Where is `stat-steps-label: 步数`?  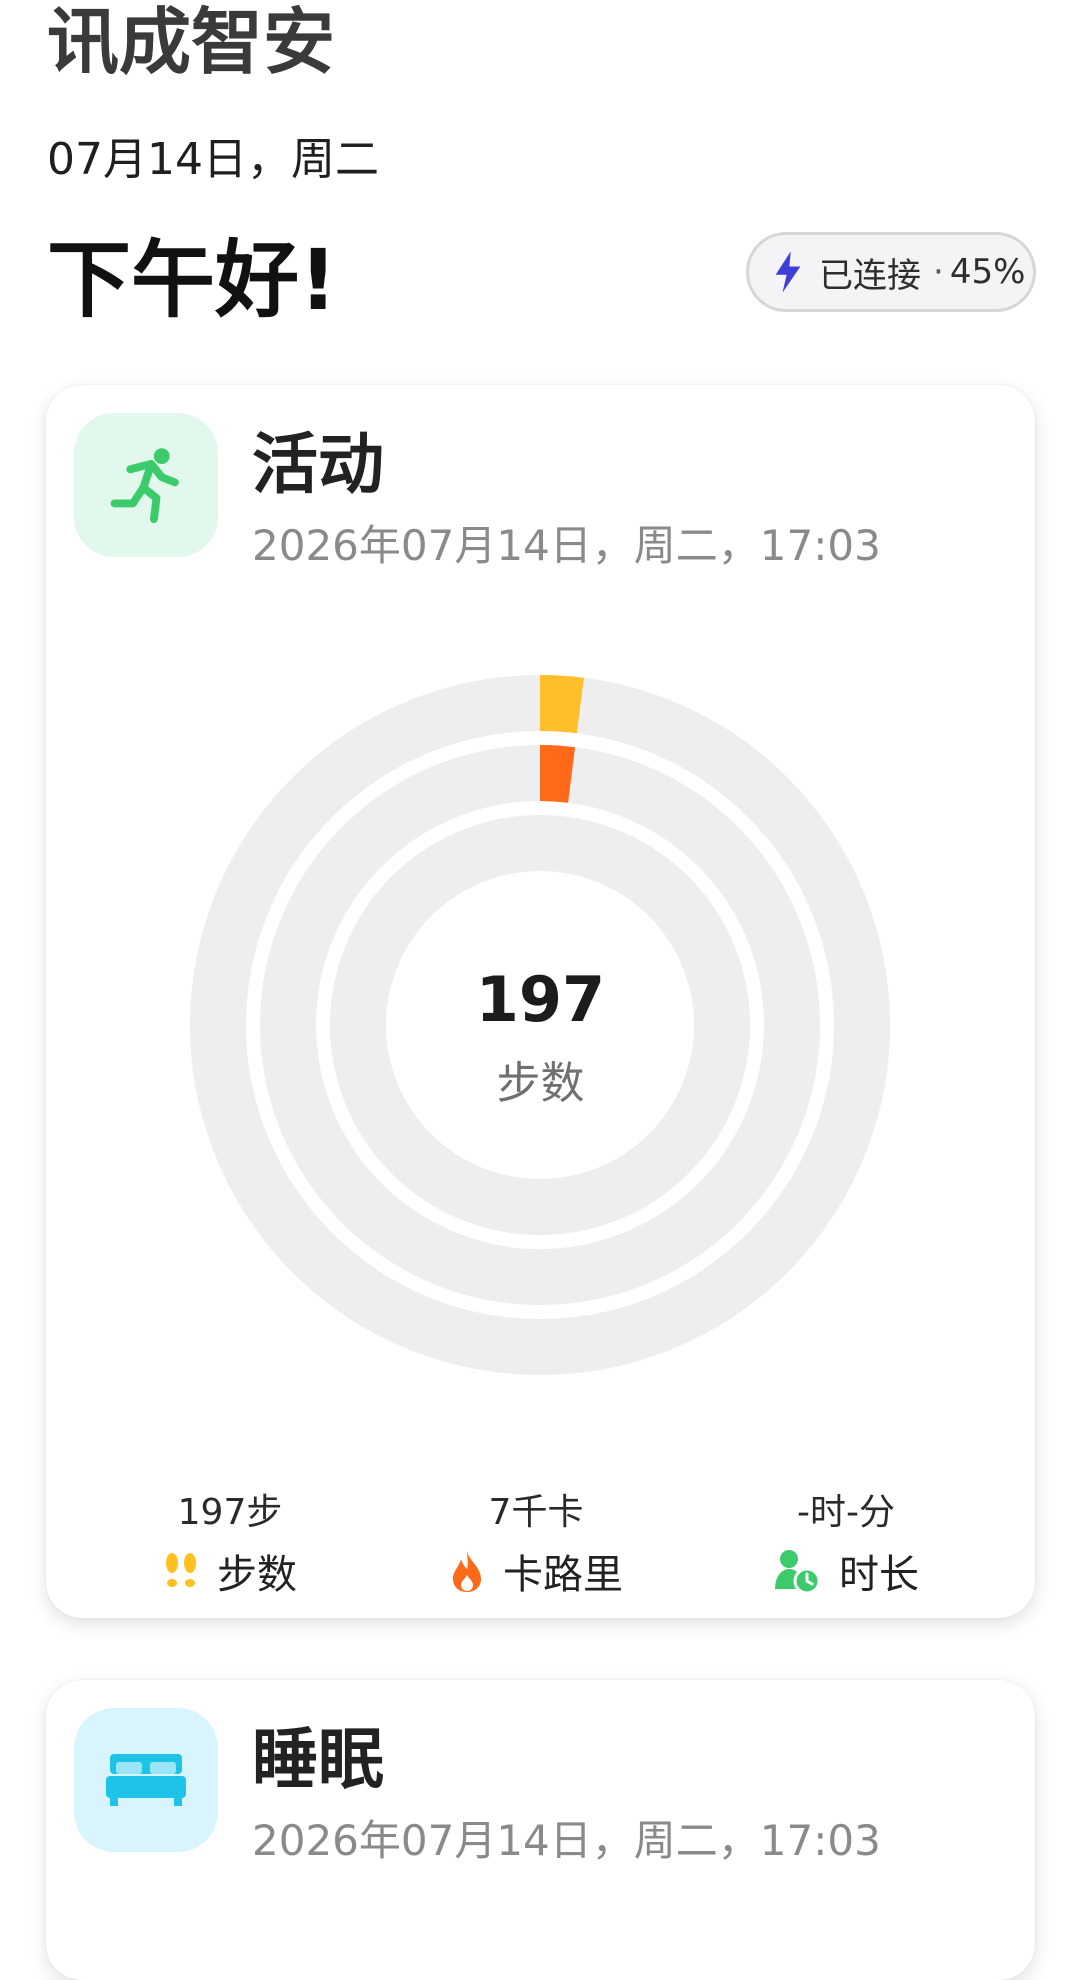
stat-steps-label: 步数 is located at coordinates (257, 1575).